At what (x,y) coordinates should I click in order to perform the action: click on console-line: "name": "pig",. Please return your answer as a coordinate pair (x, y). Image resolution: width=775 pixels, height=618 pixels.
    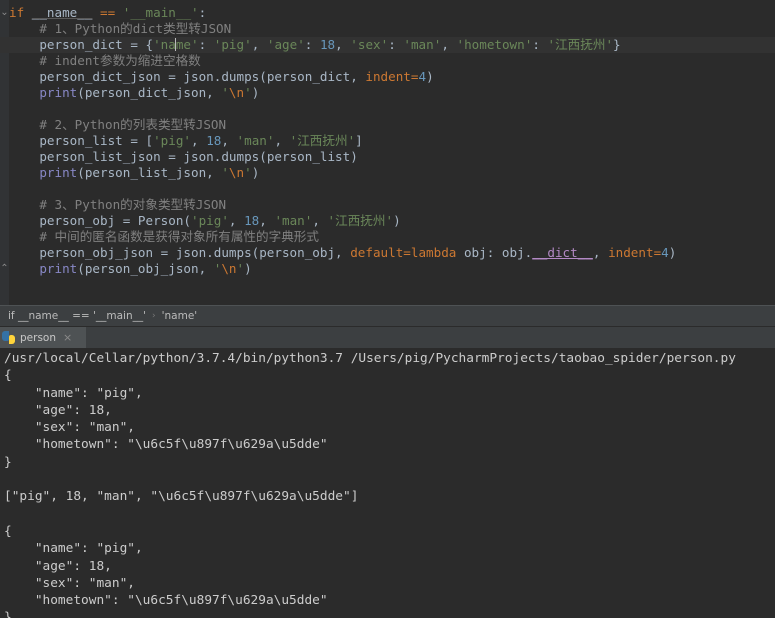
    Looking at the image, I should click on (73, 393).